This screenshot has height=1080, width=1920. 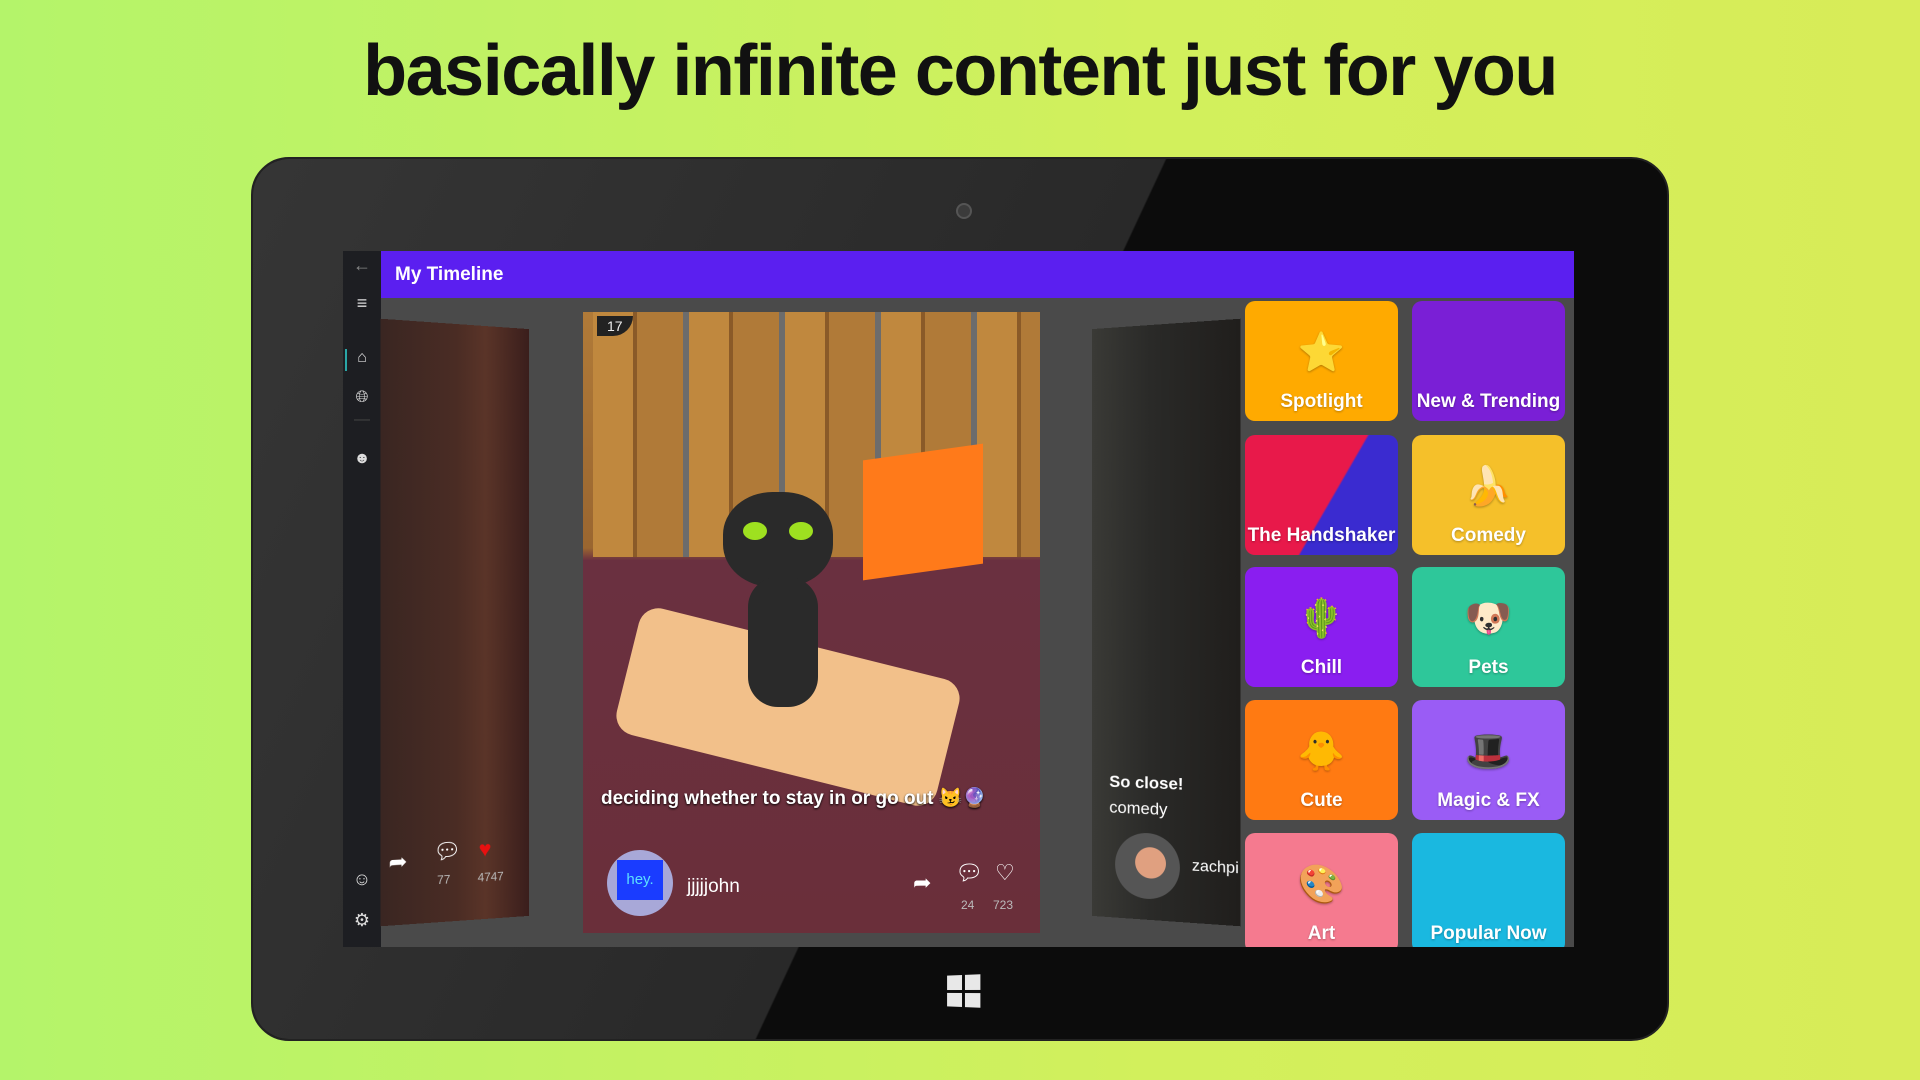 I want to click on back-arrow-icon: ←, so click(x=362, y=265).